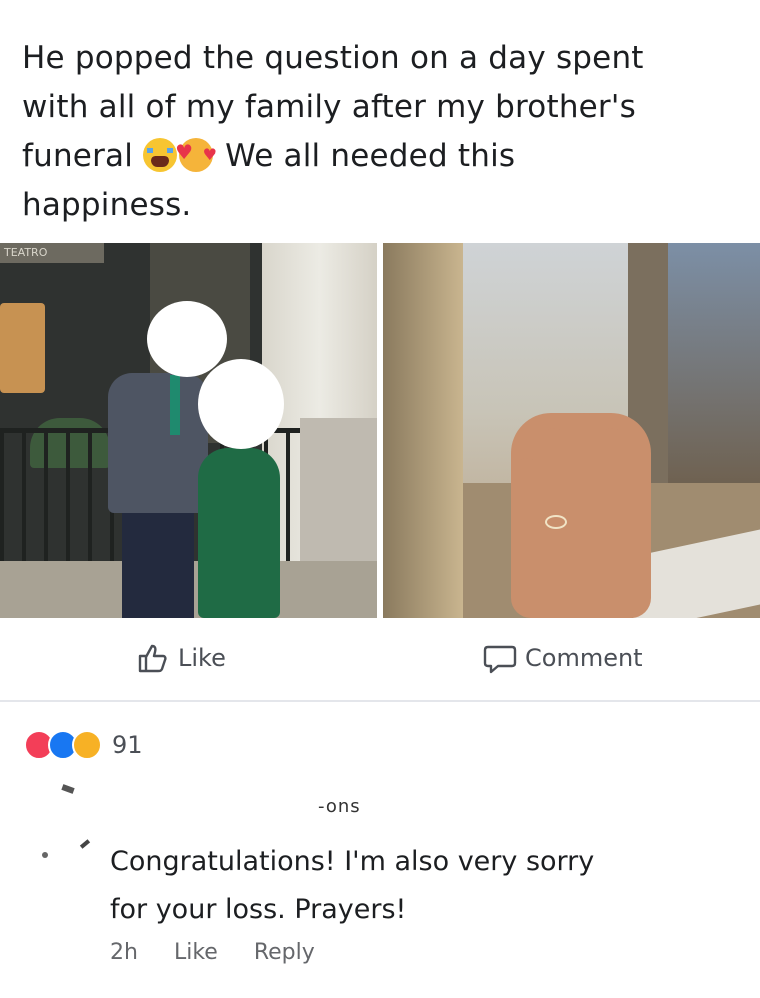 This screenshot has height=998, width=760. I want to click on building, so click(423, 430).